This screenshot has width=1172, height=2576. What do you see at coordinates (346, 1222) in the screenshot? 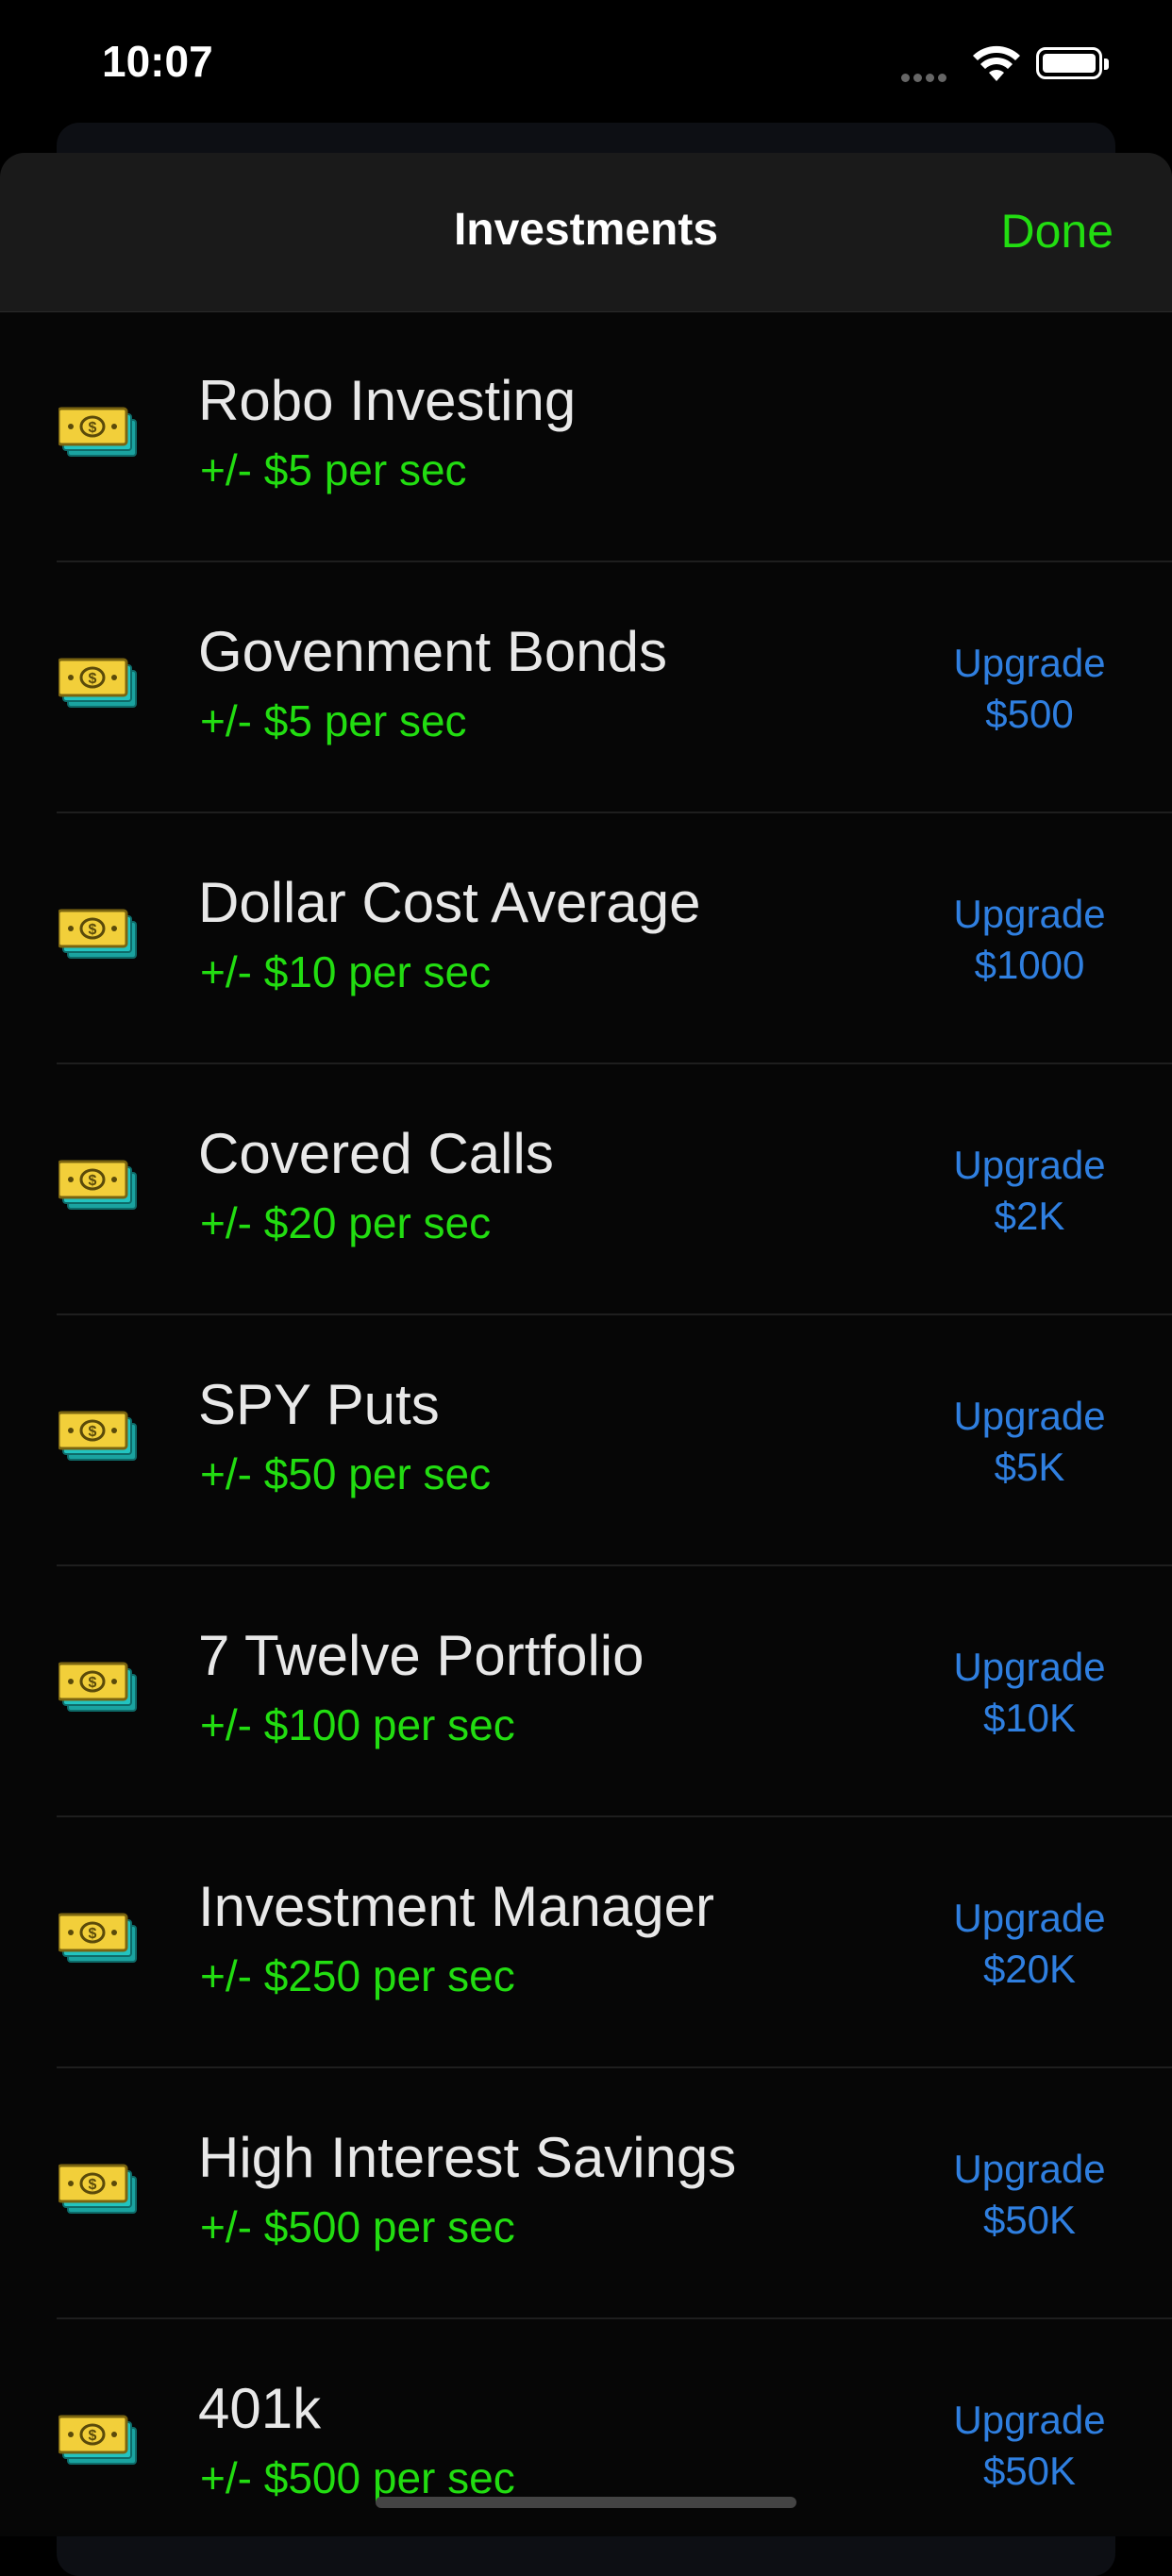
I see `investment-rate: +/- $20 per sec` at bounding box center [346, 1222].